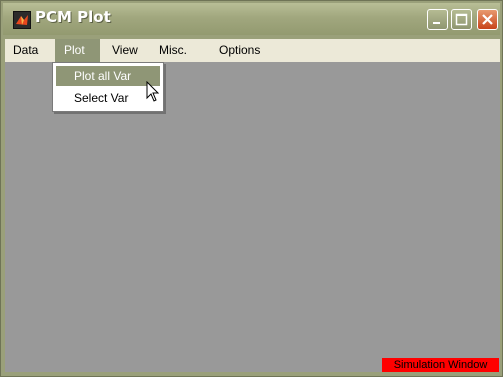 The height and width of the screenshot is (377, 503). Describe the element at coordinates (487, 23) in the screenshot. I see `close-icon` at that location.